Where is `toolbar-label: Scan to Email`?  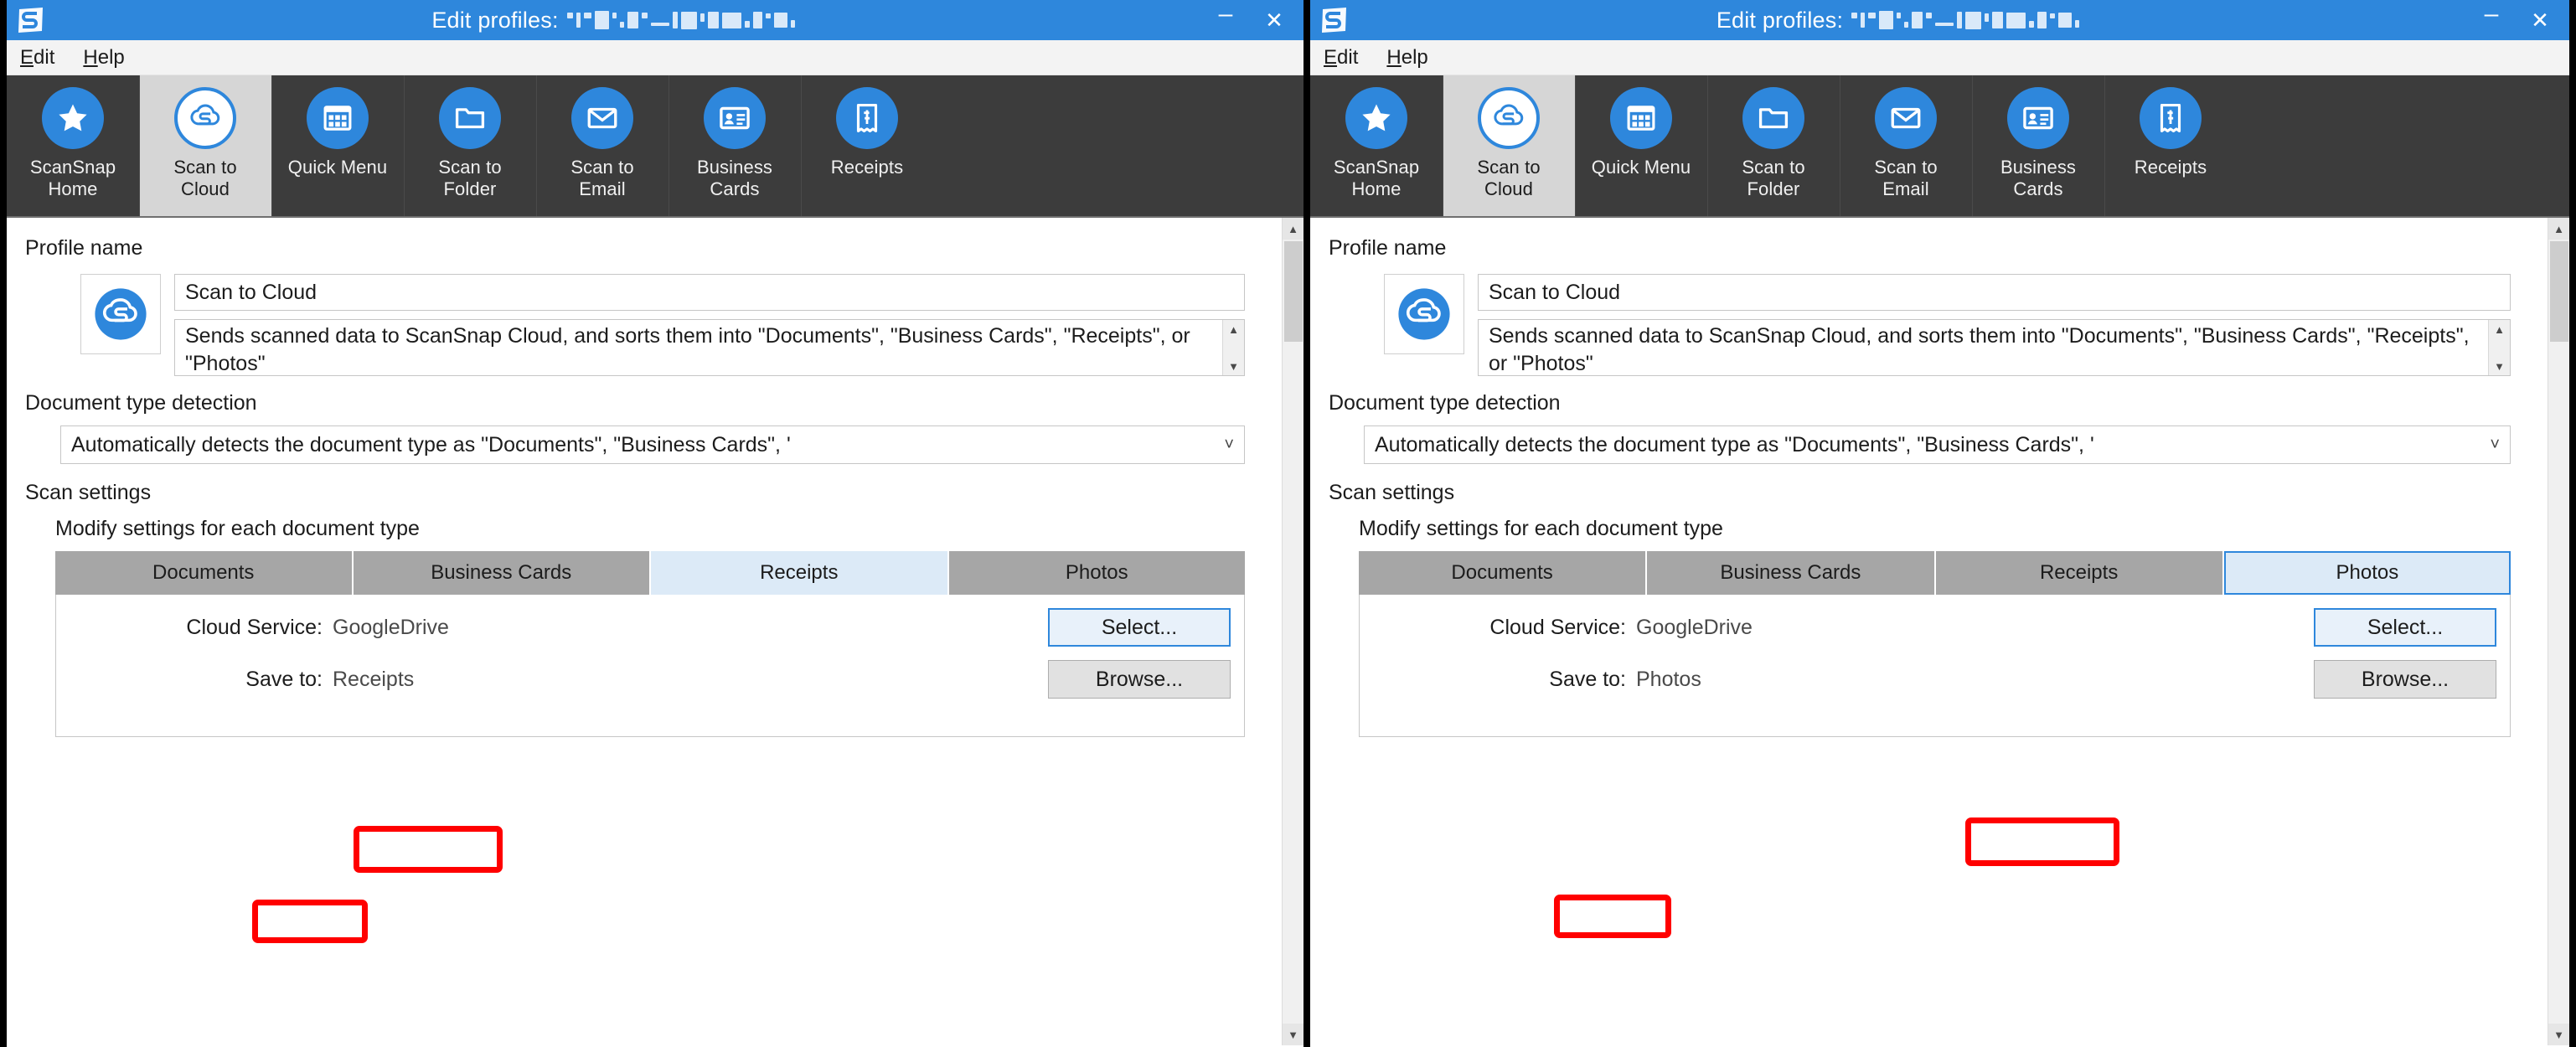 toolbar-label: Scan to Email is located at coordinates (1905, 178).